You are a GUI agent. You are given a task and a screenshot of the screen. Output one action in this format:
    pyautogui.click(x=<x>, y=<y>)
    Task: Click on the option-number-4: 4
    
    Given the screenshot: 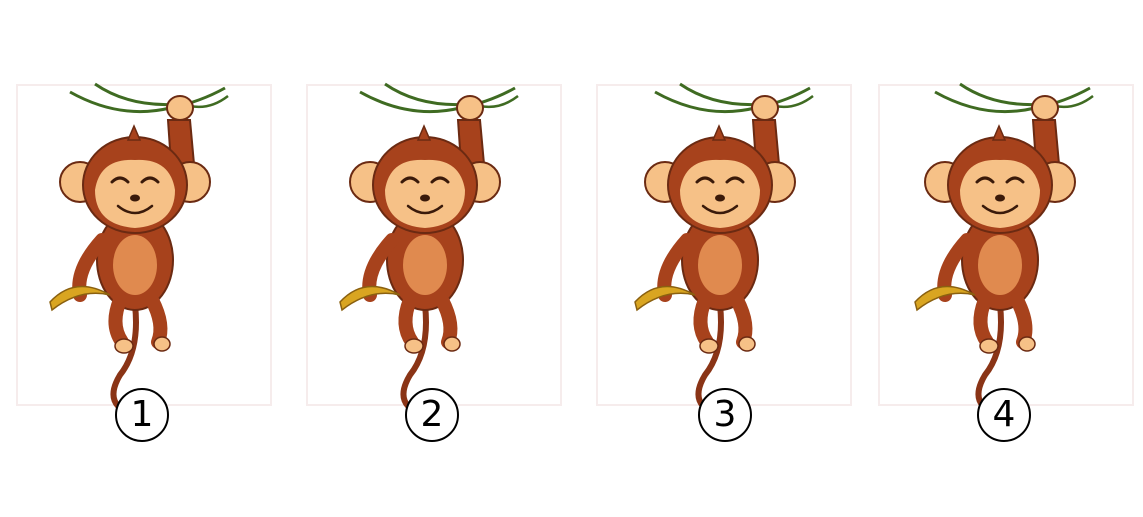 What is the action you would take?
    pyautogui.click(x=1004, y=415)
    